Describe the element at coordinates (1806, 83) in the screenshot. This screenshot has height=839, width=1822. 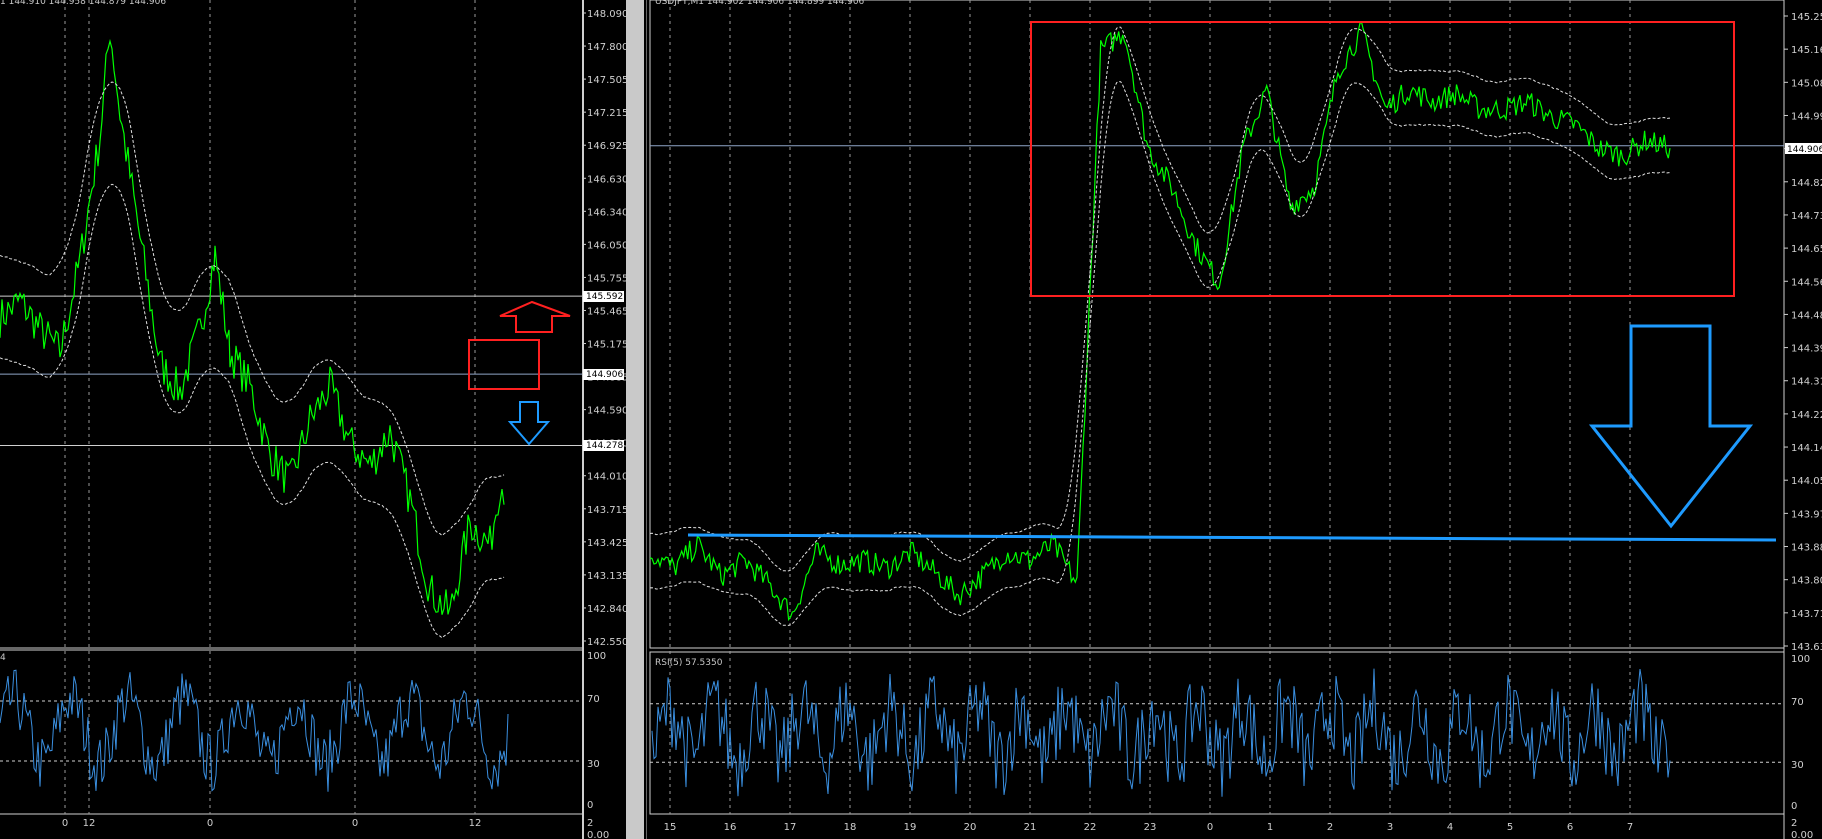
I see `right-y-tick: 145.080` at that location.